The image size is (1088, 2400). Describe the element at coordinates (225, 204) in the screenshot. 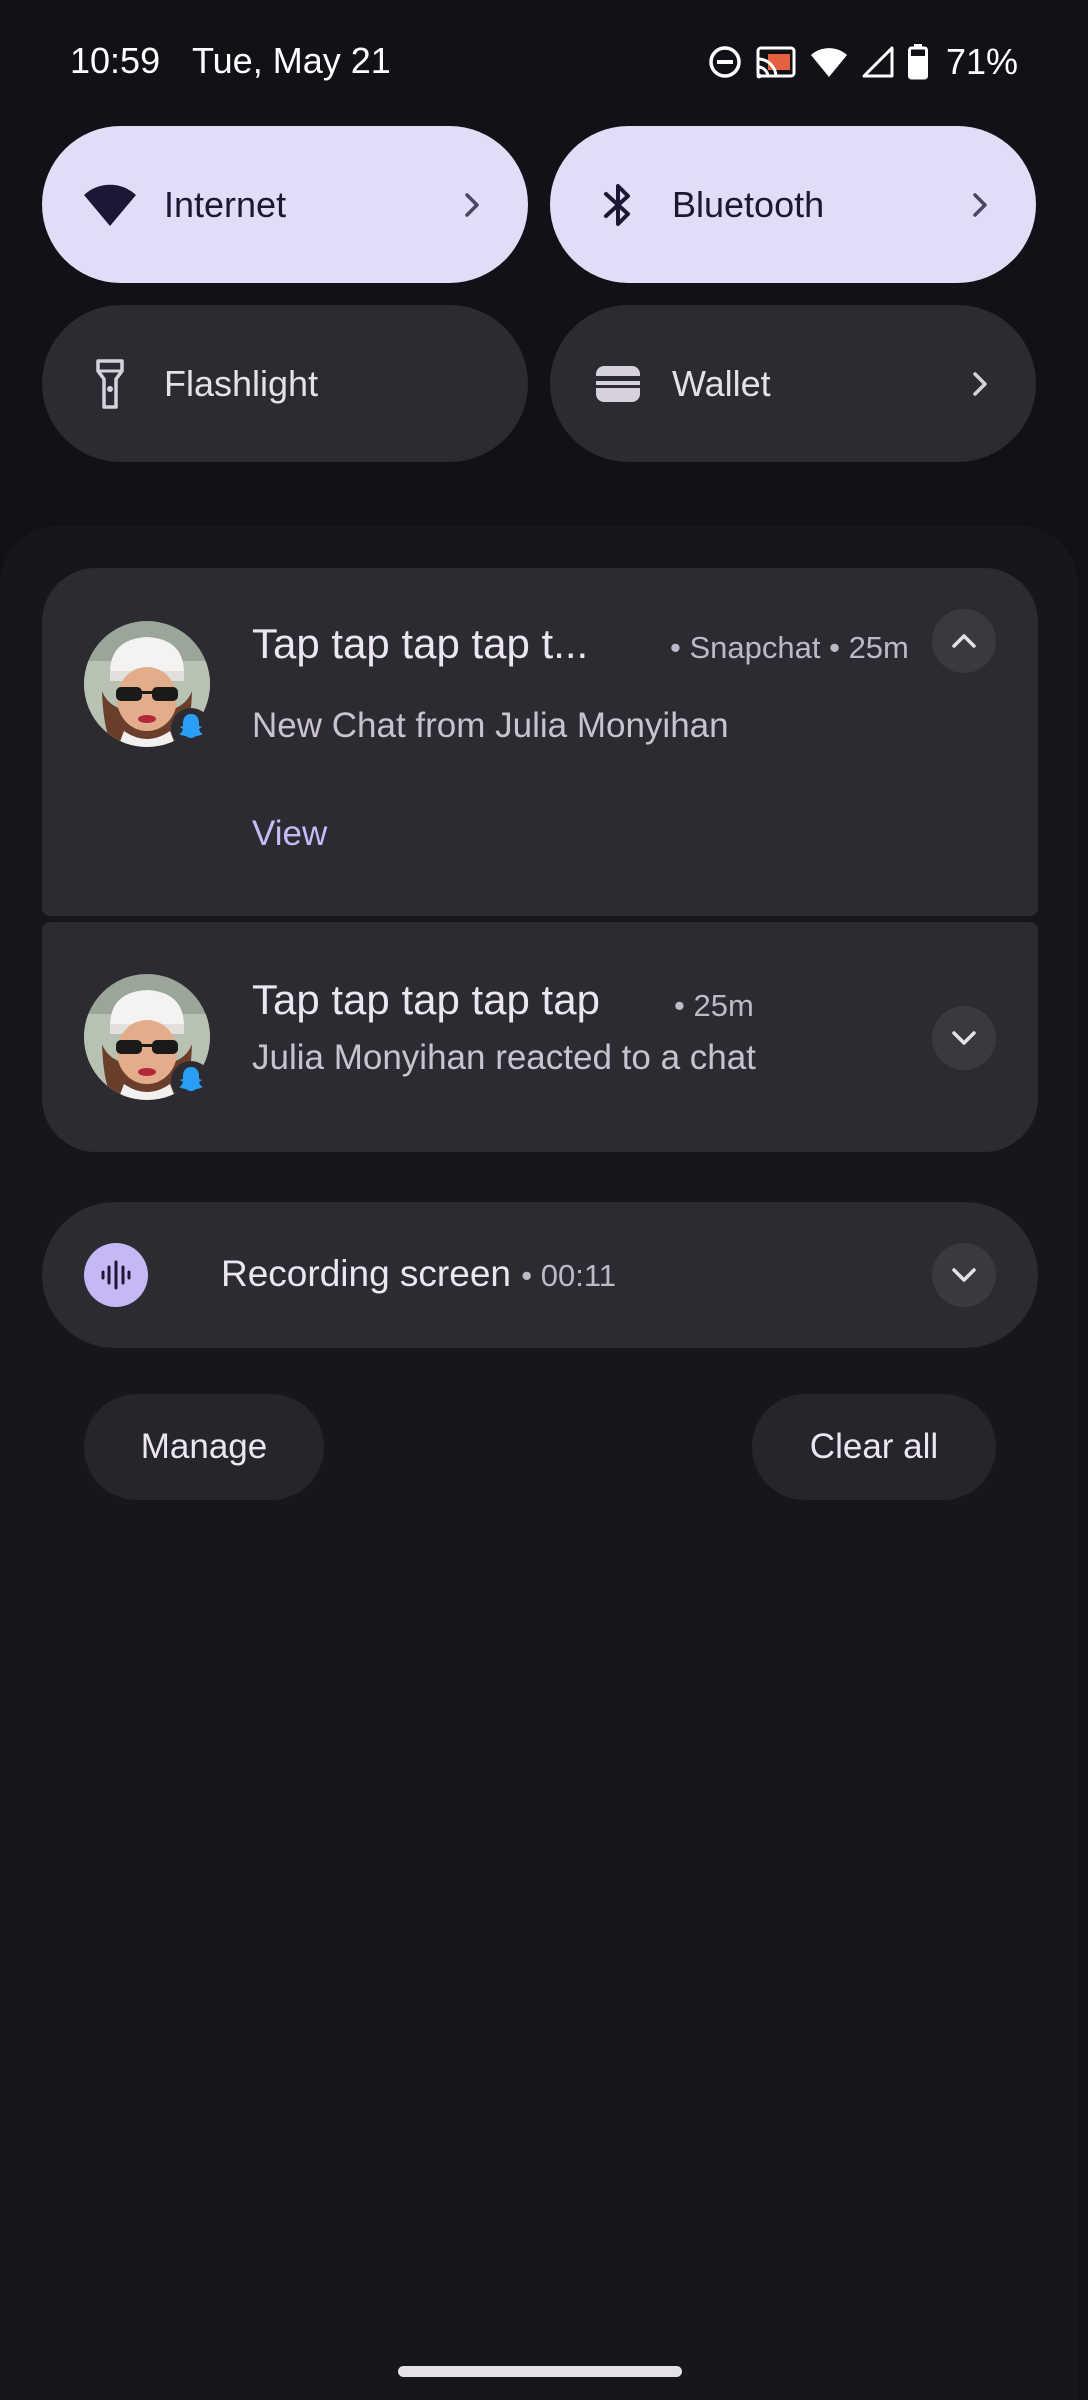

I see `internet-tile-label: Internet` at that location.